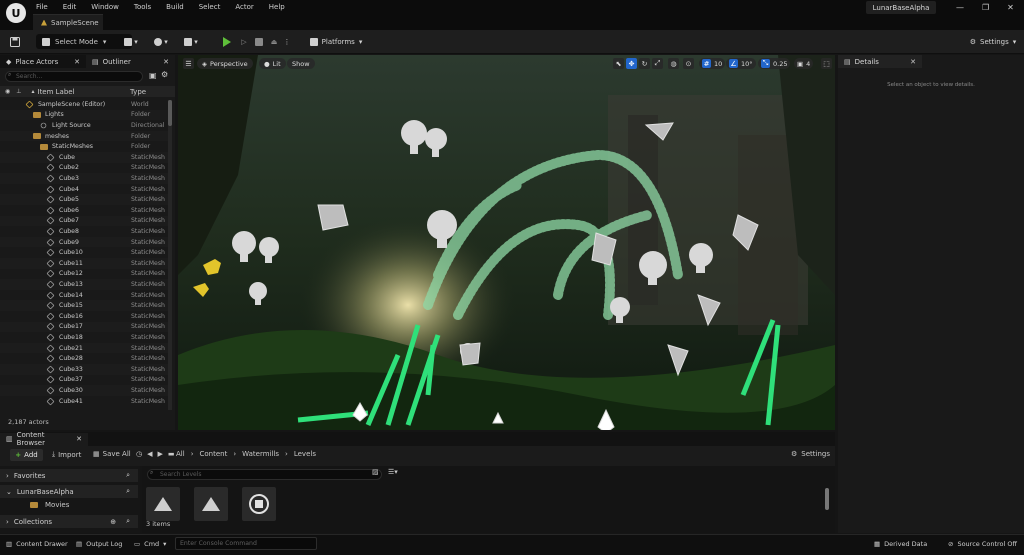 This screenshot has width=1024, height=555. Describe the element at coordinates (49, 505) in the screenshot. I see `folder-movies: Movies` at that location.